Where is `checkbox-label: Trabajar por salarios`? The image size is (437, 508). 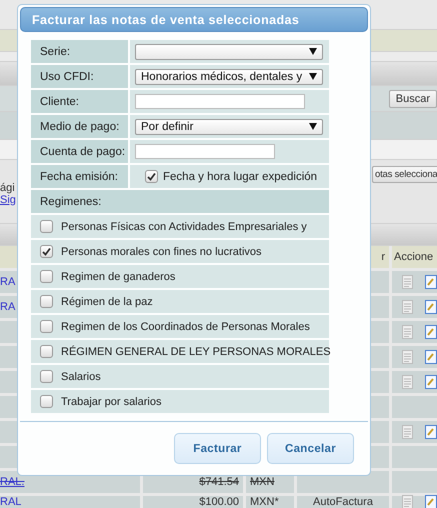
checkbox-label: Trabajar por salarios is located at coordinates (111, 402).